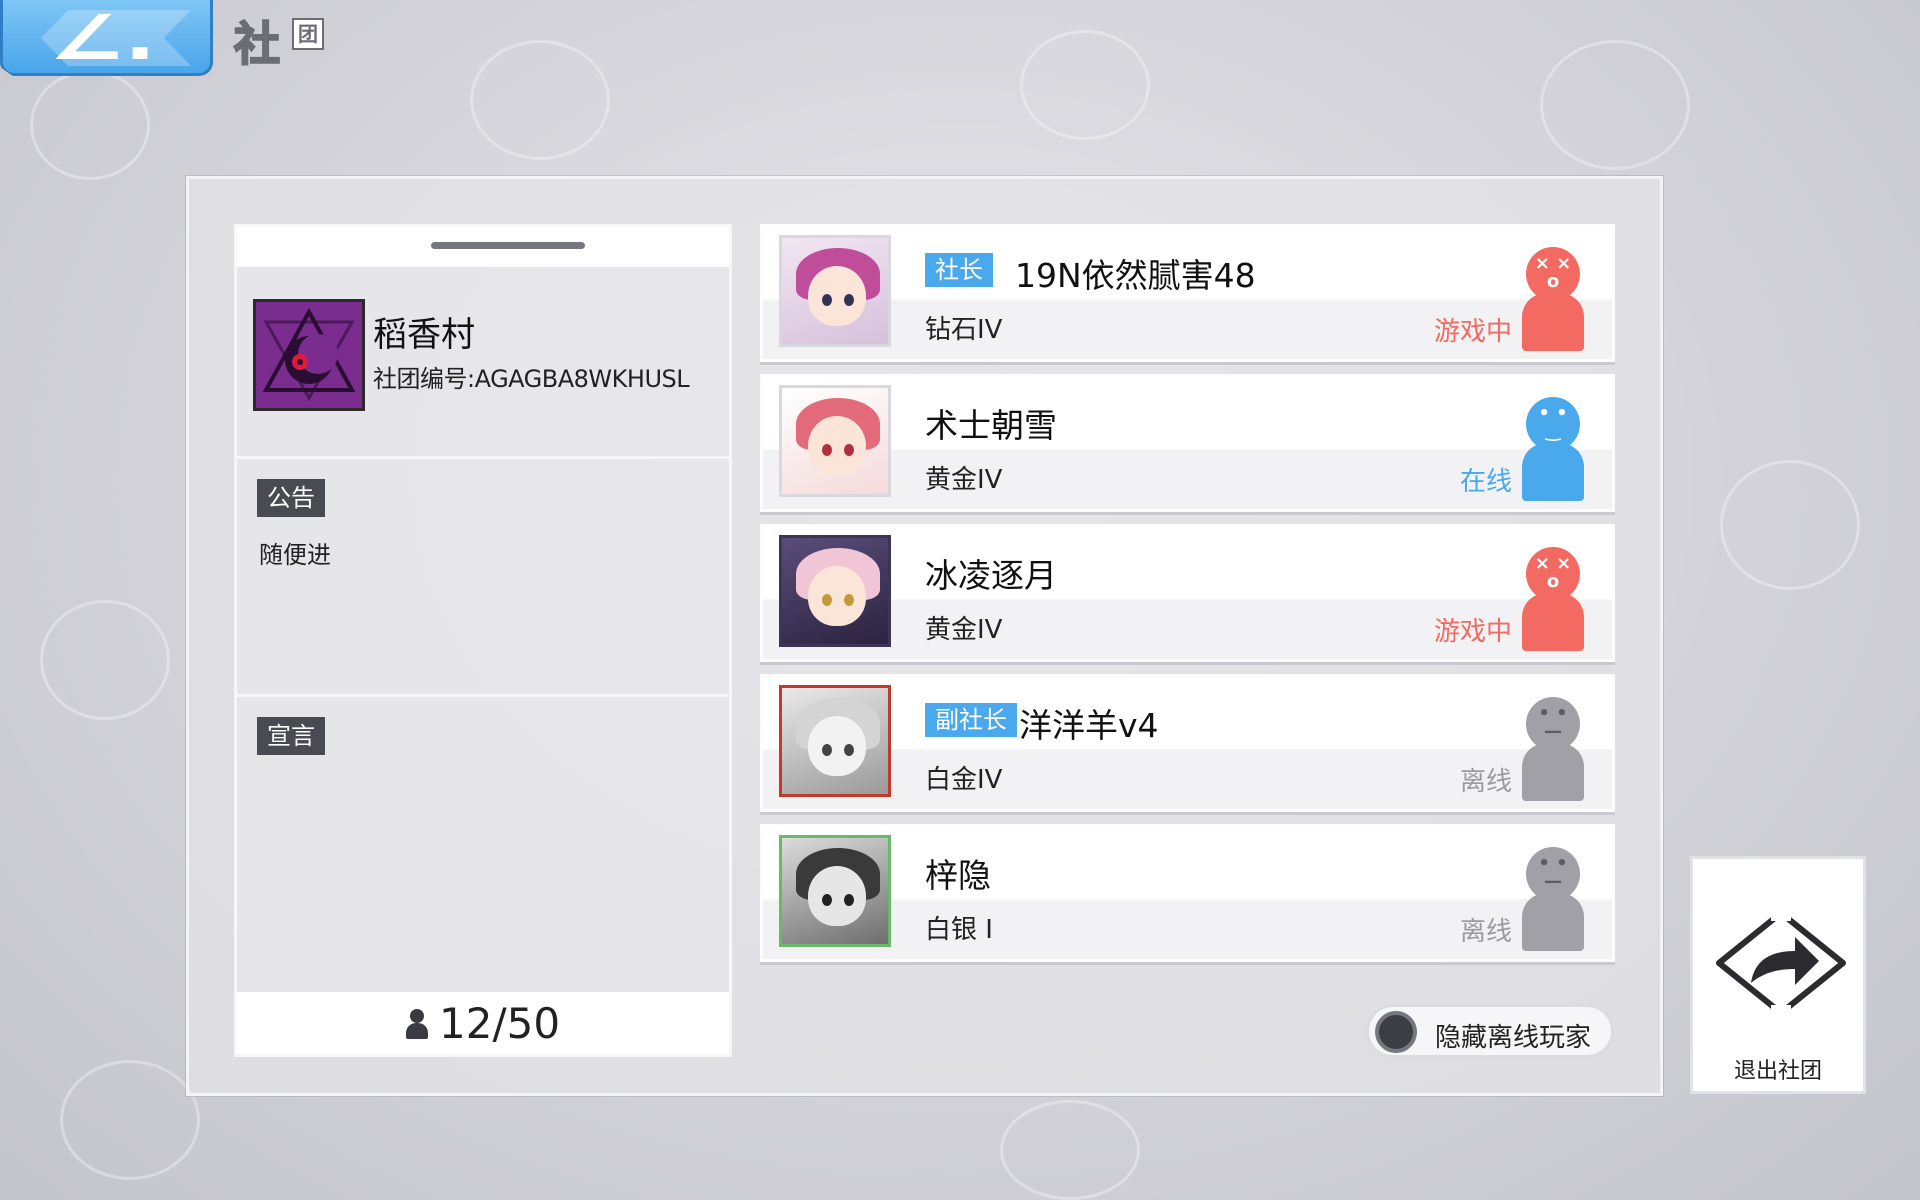 The width and height of the screenshot is (1920, 1200). What do you see at coordinates (971, 720) in the screenshot?
I see `role-badge: 副社长` at bounding box center [971, 720].